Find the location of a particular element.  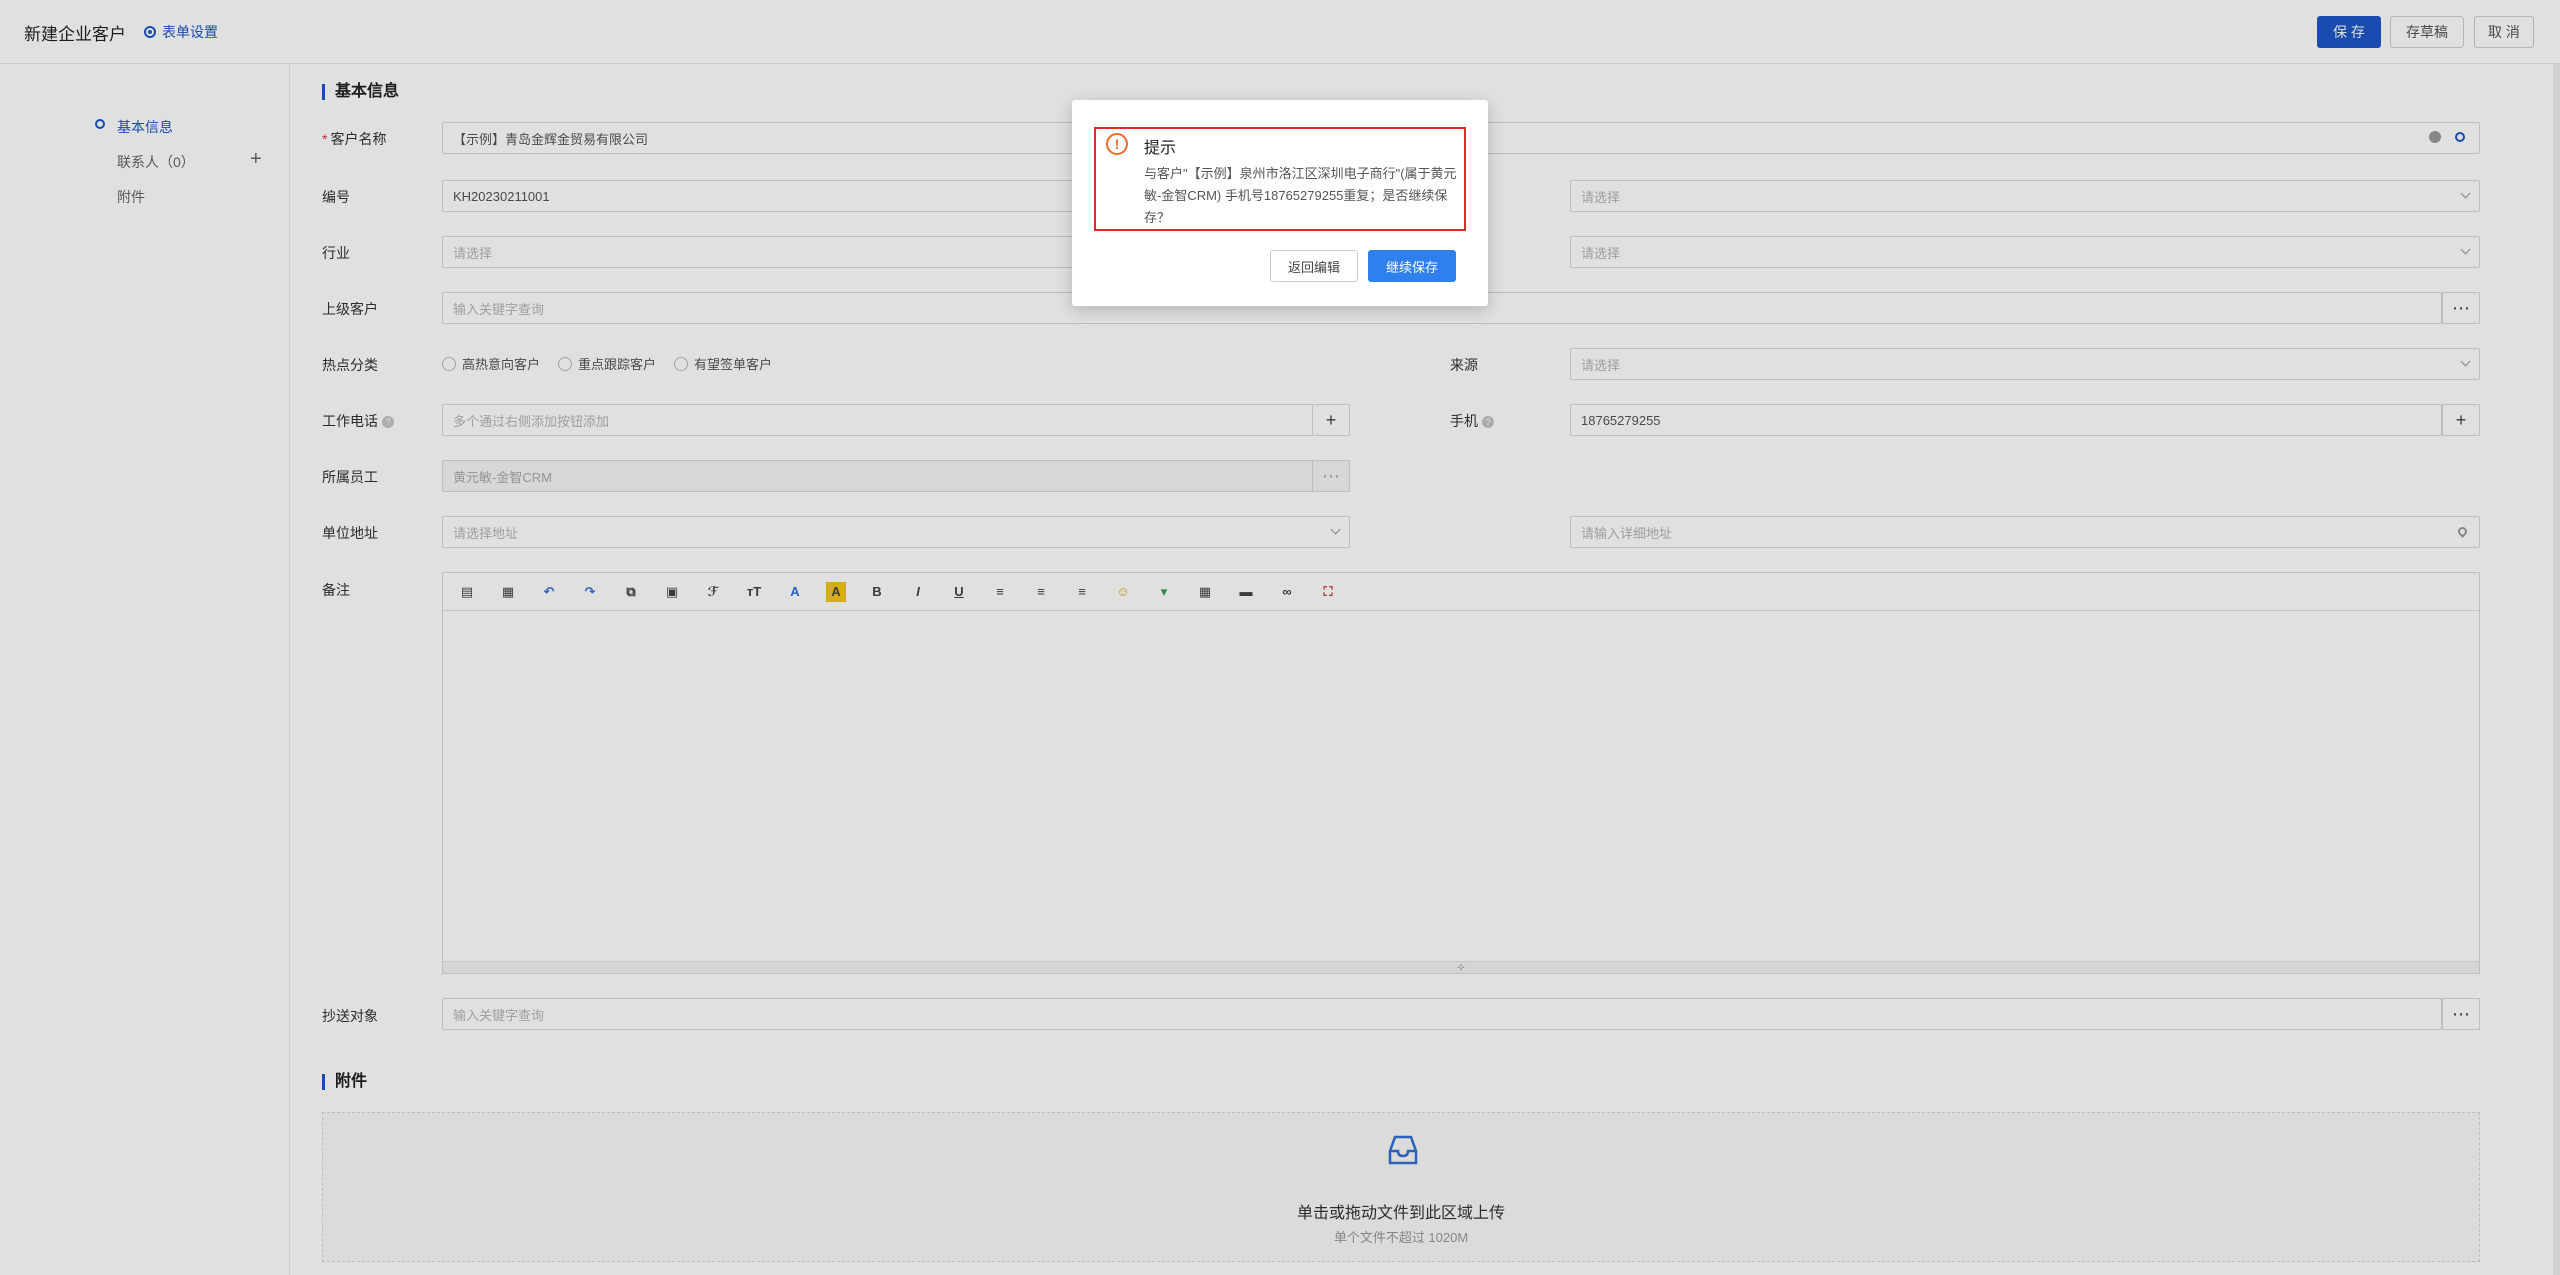

continue-save-button: 继续保存 is located at coordinates (1412, 266).